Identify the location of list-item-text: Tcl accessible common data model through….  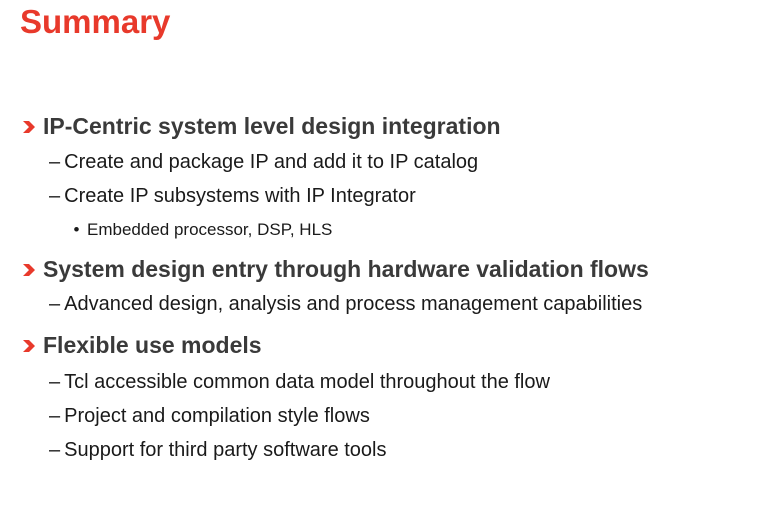
(307, 382).